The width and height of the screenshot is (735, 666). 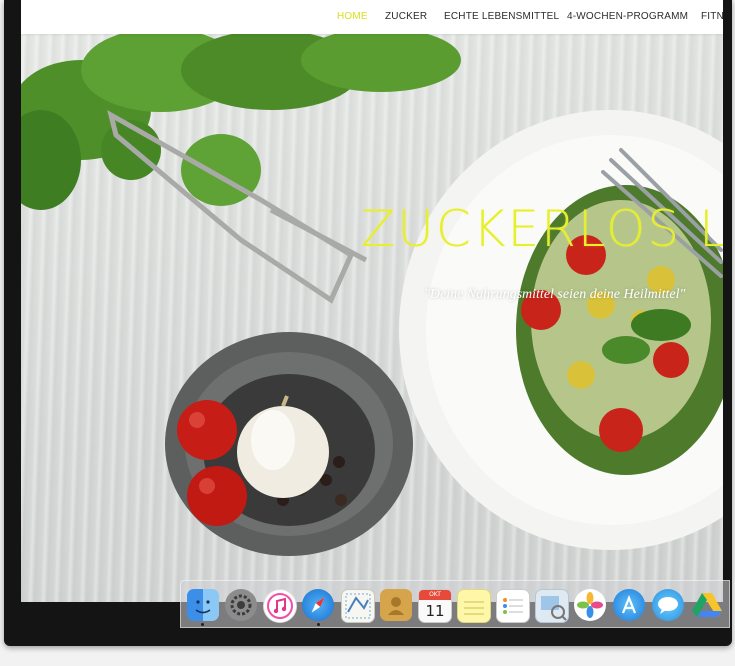 I want to click on photos-icon, so click(x=590, y=605).